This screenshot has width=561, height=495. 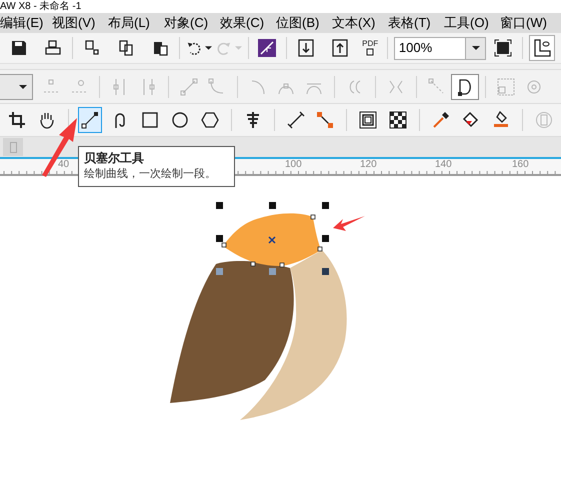 I want to click on menu-item: 对象(C), so click(x=185, y=23).